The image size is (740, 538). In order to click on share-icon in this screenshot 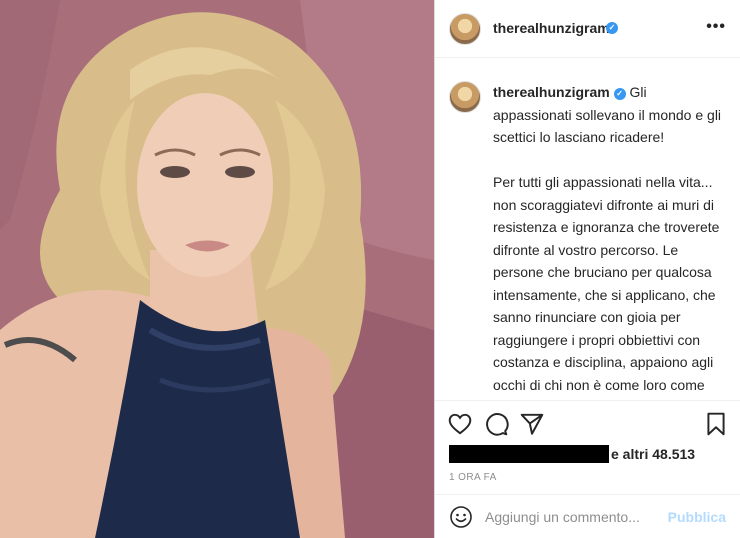, I will do `click(532, 424)`.